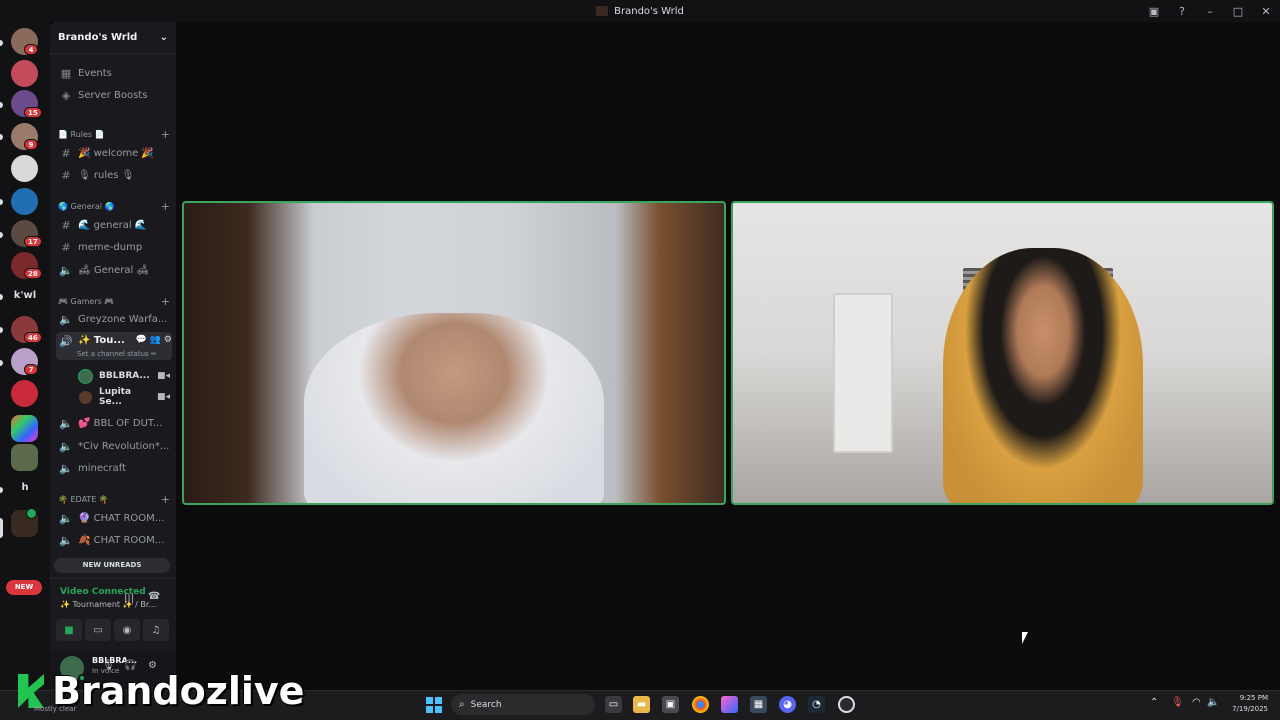  What do you see at coordinates (168, 340) in the screenshot?
I see `gear-icon: ⚙` at bounding box center [168, 340].